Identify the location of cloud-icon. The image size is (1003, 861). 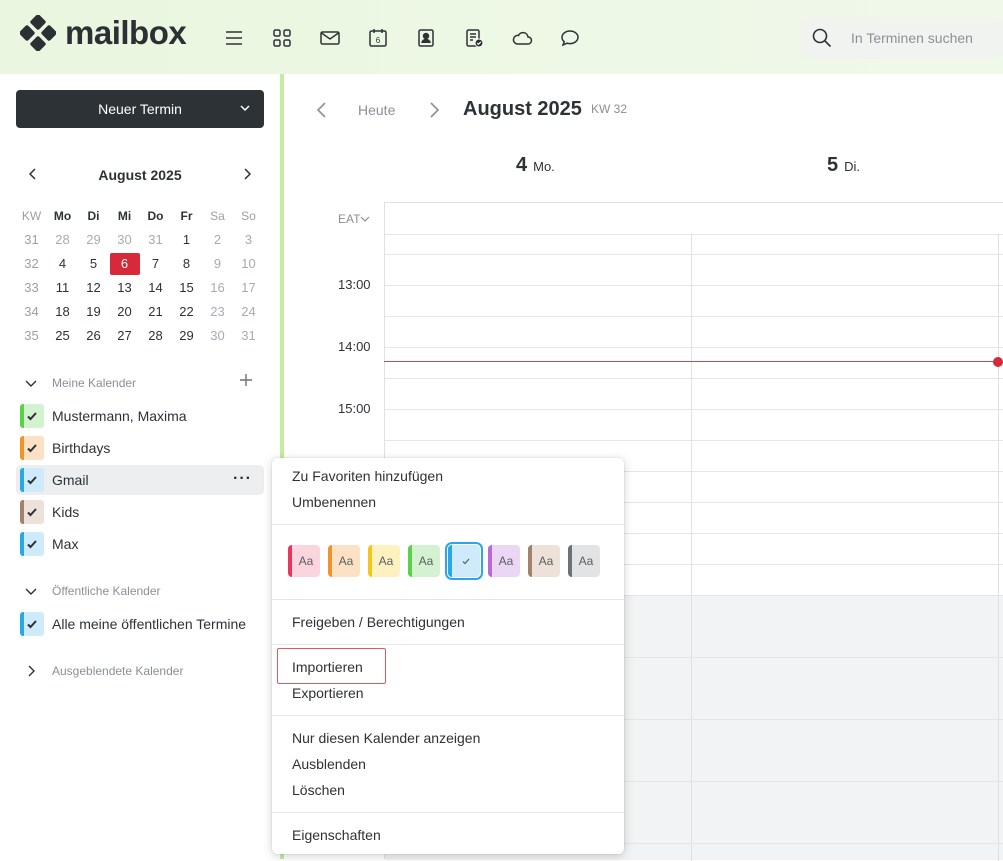
(522, 38).